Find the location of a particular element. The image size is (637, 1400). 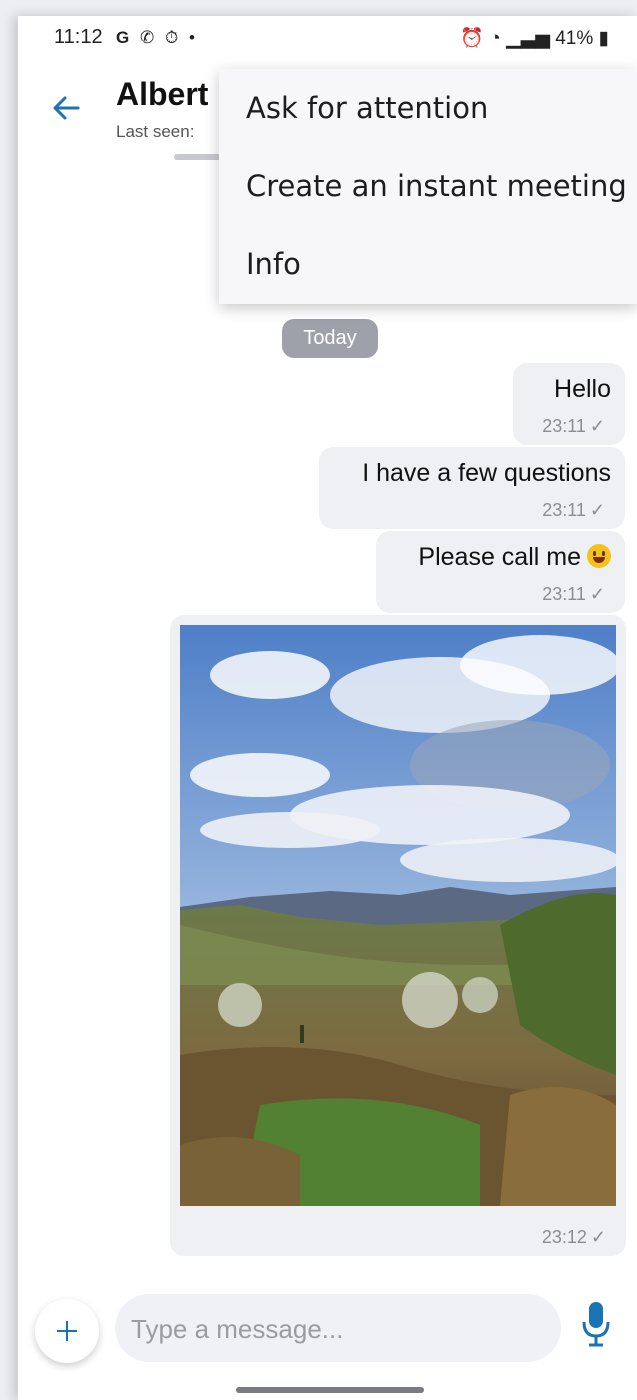

back-arrow-icon is located at coordinates (66, 108).